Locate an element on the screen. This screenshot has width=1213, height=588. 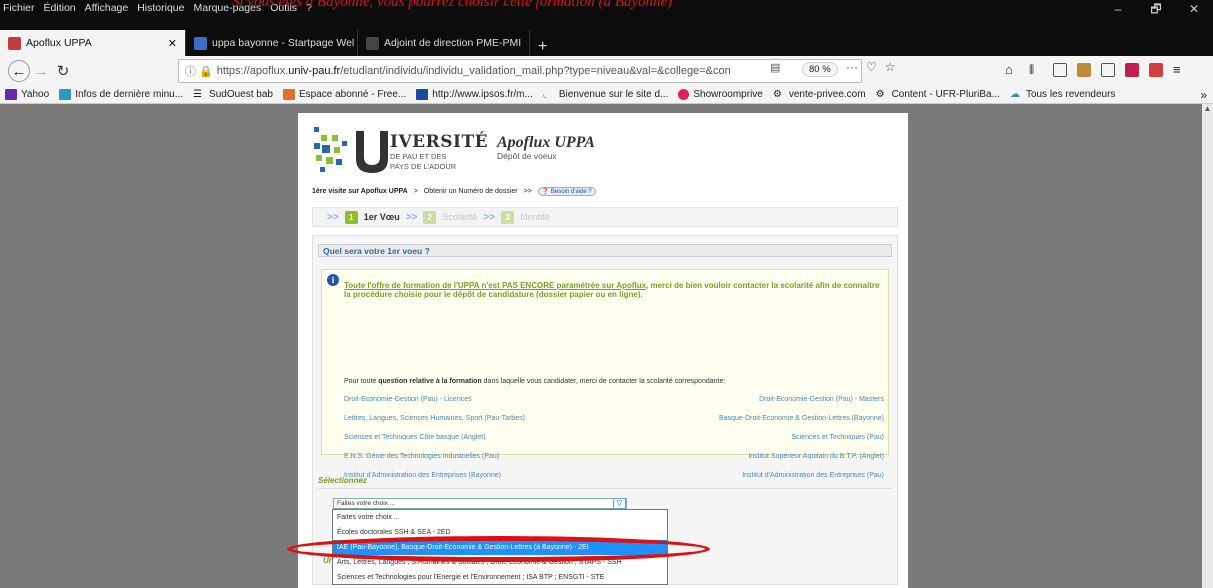
startpage-favicon-icon is located at coordinates (200, 43).